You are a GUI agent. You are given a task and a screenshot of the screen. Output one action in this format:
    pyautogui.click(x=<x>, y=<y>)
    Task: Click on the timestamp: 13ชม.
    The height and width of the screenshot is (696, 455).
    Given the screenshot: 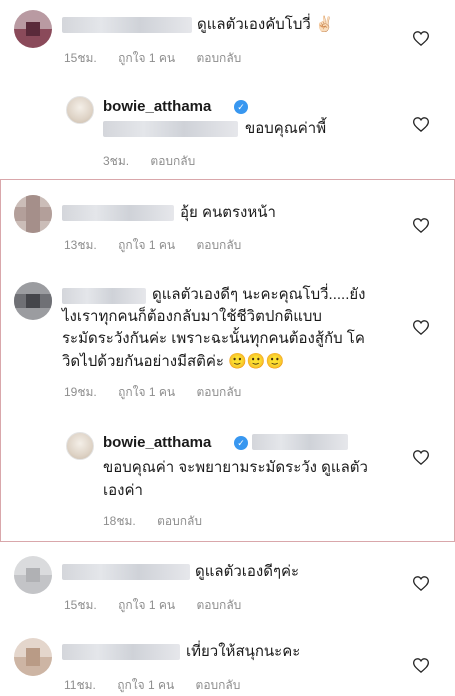 What is the action you would take?
    pyautogui.click(x=80, y=245)
    